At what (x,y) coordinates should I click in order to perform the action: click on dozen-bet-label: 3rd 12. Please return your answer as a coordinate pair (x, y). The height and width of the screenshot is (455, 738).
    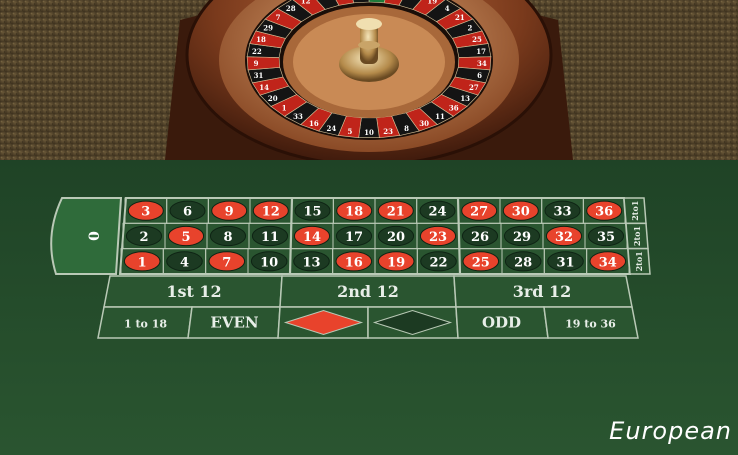
    Looking at the image, I should click on (542, 291).